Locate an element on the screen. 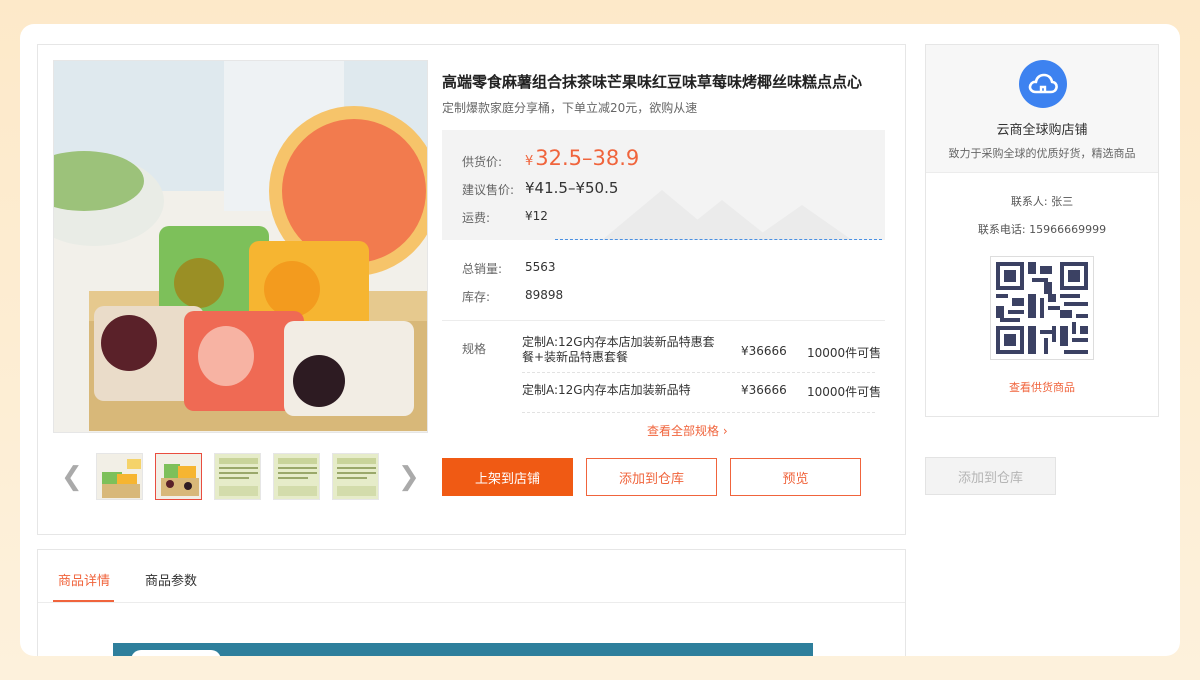 The image size is (1200, 680). spec-name: 定制A:12G内存本店加装新品特 is located at coordinates (606, 390).